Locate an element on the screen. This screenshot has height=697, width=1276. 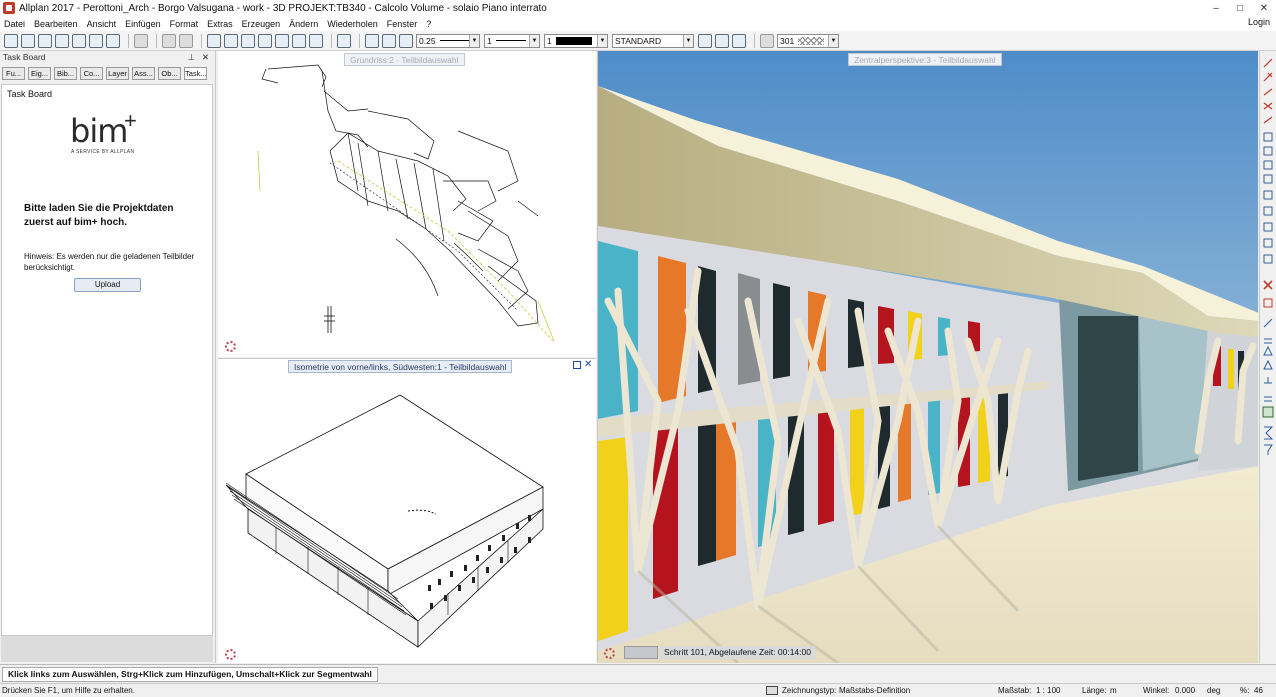
pen-icon is located at coordinates (372, 40).